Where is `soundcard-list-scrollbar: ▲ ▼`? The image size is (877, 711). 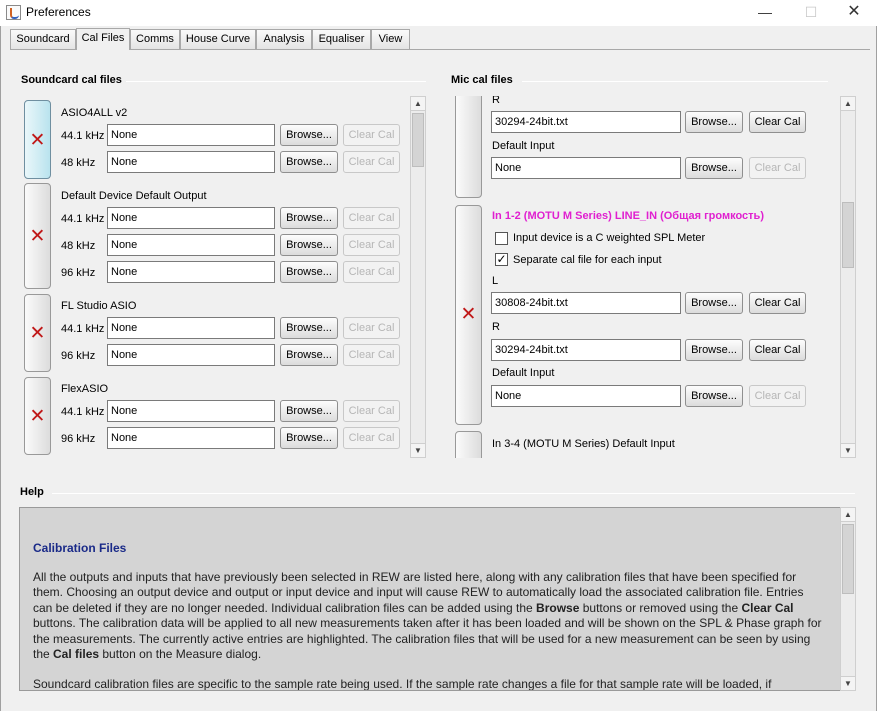
soundcard-list-scrollbar: ▲ ▼ is located at coordinates (418, 277).